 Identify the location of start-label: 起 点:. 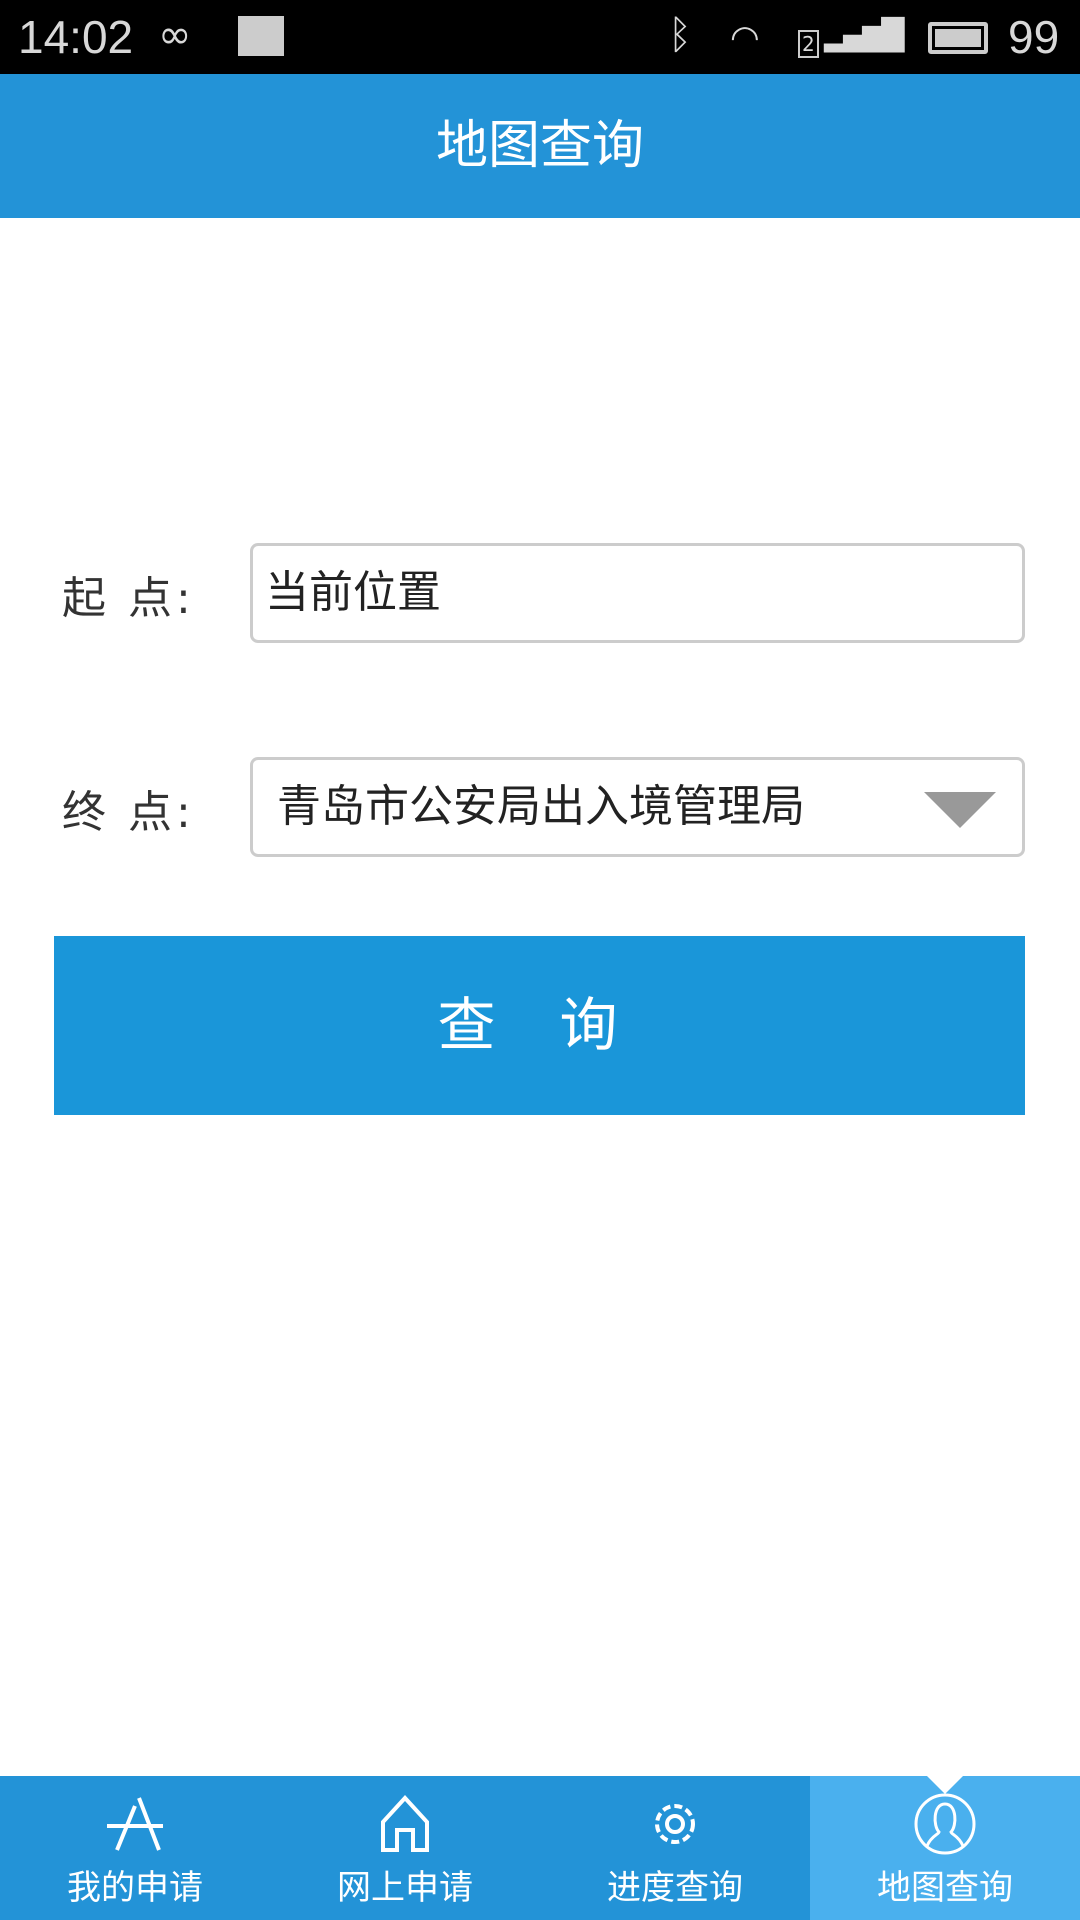
(128, 598).